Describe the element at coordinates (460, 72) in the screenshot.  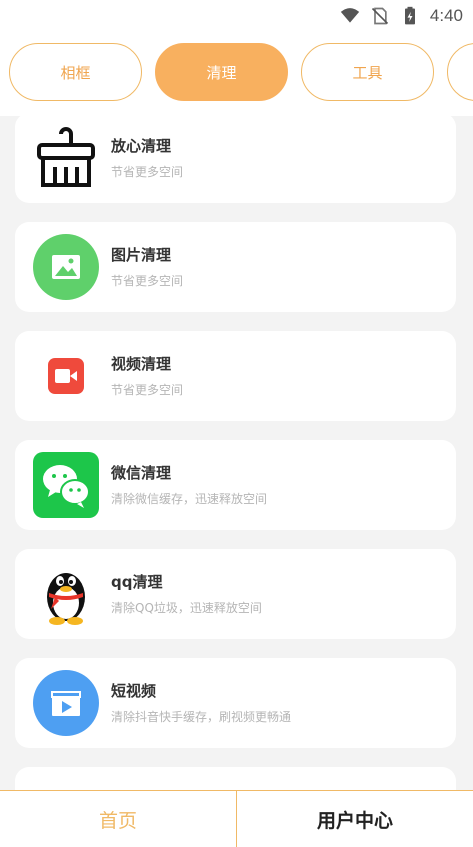
I see `tab-more` at that location.